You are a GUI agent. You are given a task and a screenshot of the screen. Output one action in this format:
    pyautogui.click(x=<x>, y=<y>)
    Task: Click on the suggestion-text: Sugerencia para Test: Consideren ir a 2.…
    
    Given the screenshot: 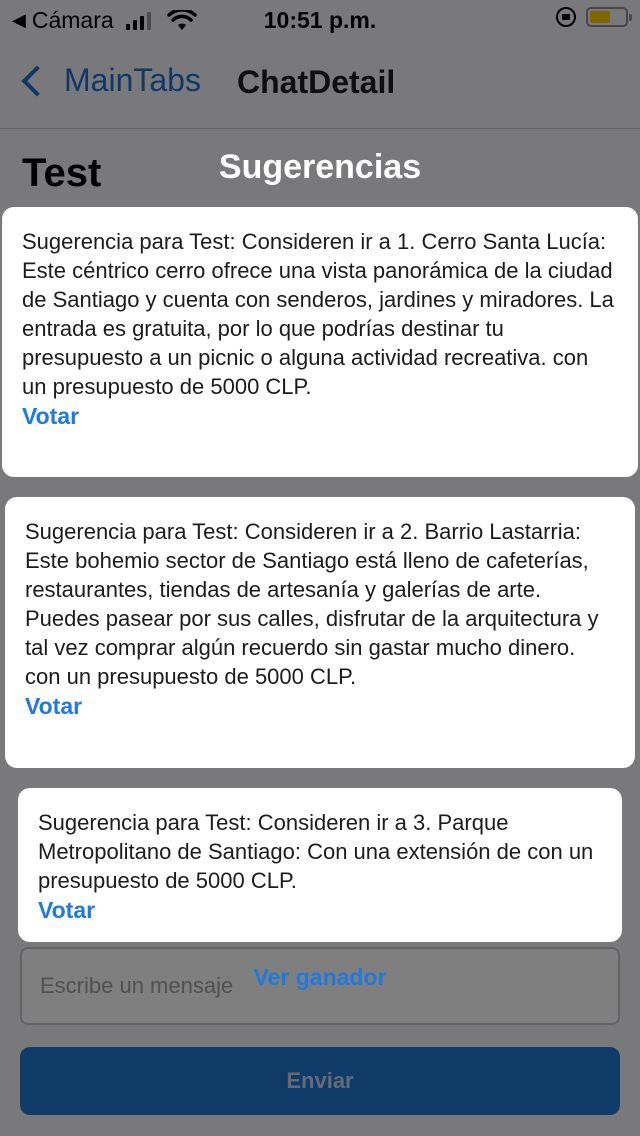 What is the action you would take?
    pyautogui.click(x=312, y=604)
    